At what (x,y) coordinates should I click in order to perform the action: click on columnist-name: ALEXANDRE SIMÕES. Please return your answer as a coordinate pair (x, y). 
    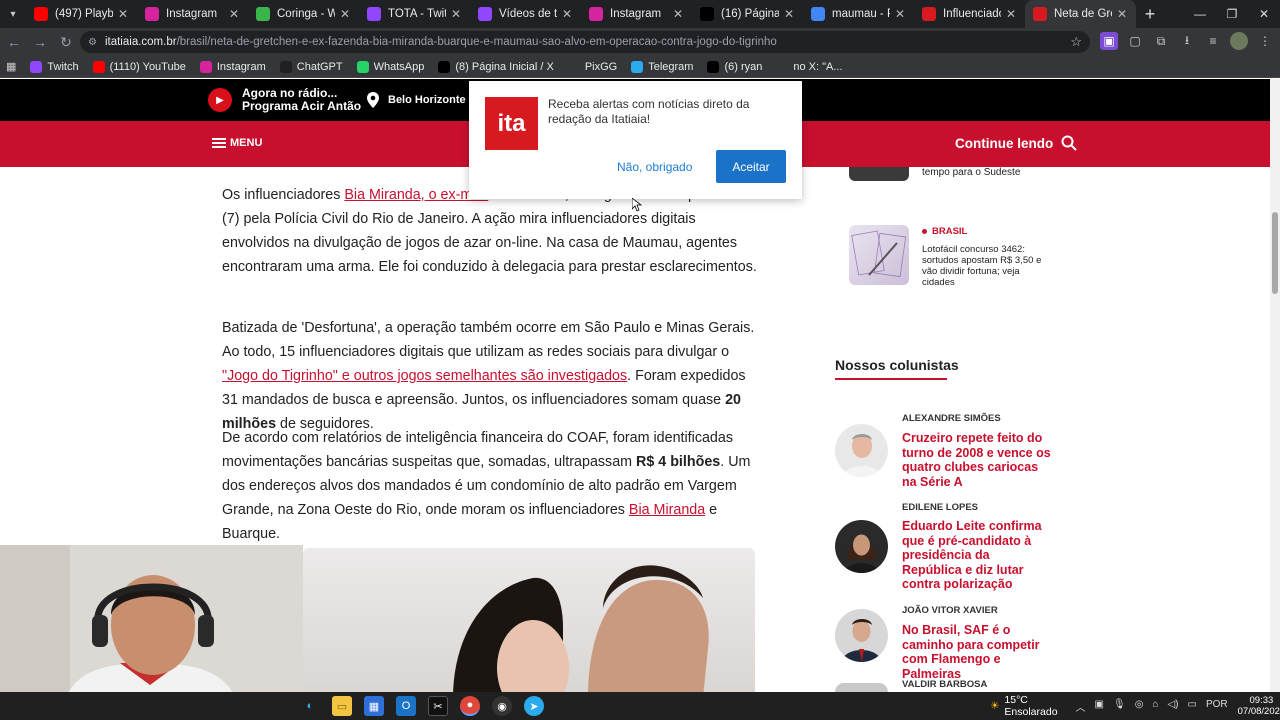
    Looking at the image, I should click on (951, 418).